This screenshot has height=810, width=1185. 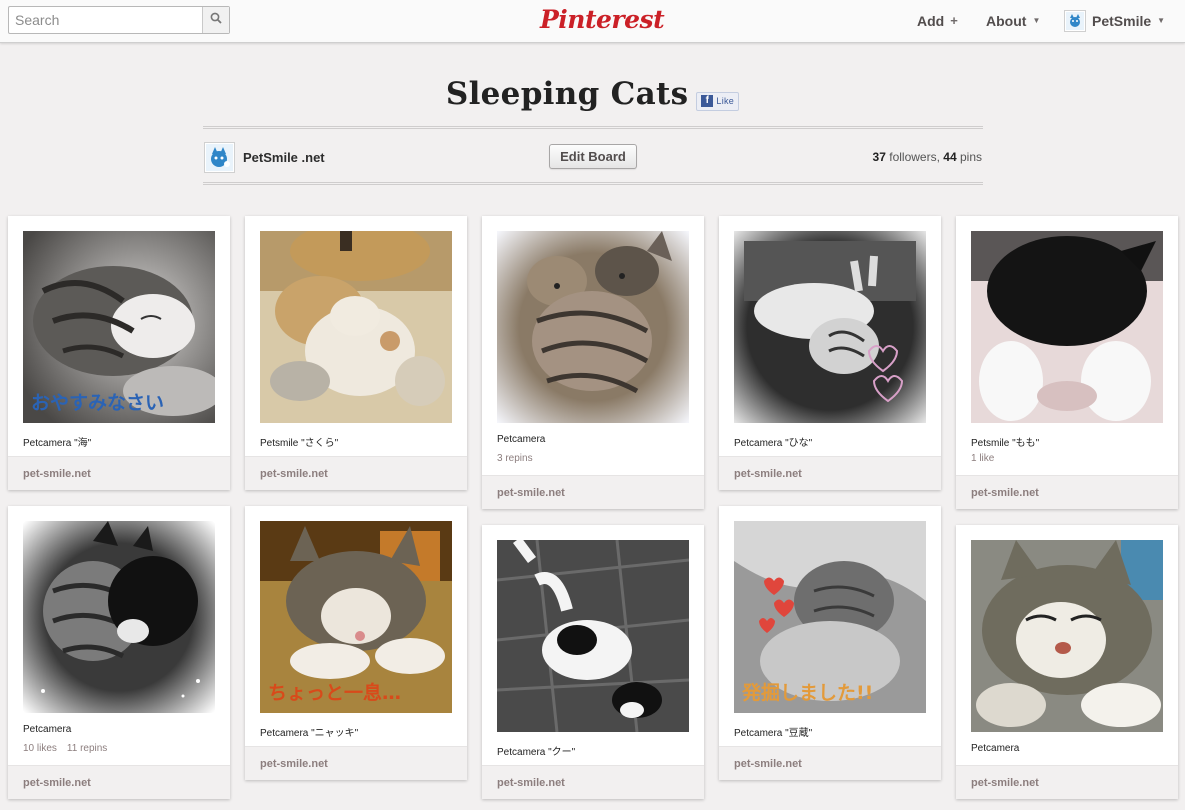 I want to click on nav-user-label: PetSmile, so click(x=1122, y=21).